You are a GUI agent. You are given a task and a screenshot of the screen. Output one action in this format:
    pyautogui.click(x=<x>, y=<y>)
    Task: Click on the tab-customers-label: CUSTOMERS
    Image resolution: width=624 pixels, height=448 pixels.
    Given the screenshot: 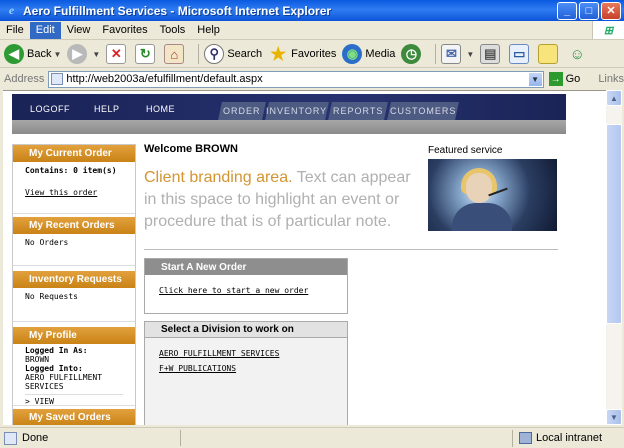 What is the action you would take?
    pyautogui.click(x=423, y=111)
    